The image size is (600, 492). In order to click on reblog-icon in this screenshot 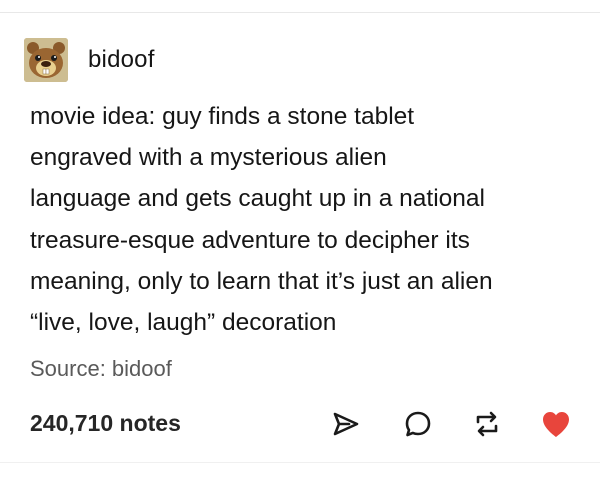, I will do `click(487, 424)`.